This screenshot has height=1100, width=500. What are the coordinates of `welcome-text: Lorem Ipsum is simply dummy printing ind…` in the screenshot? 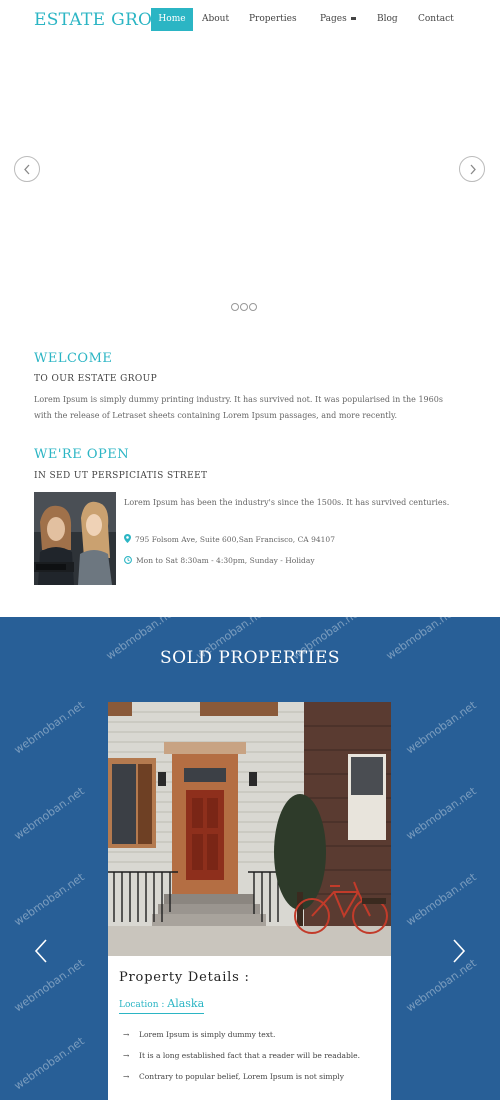 It's located at (238, 407).